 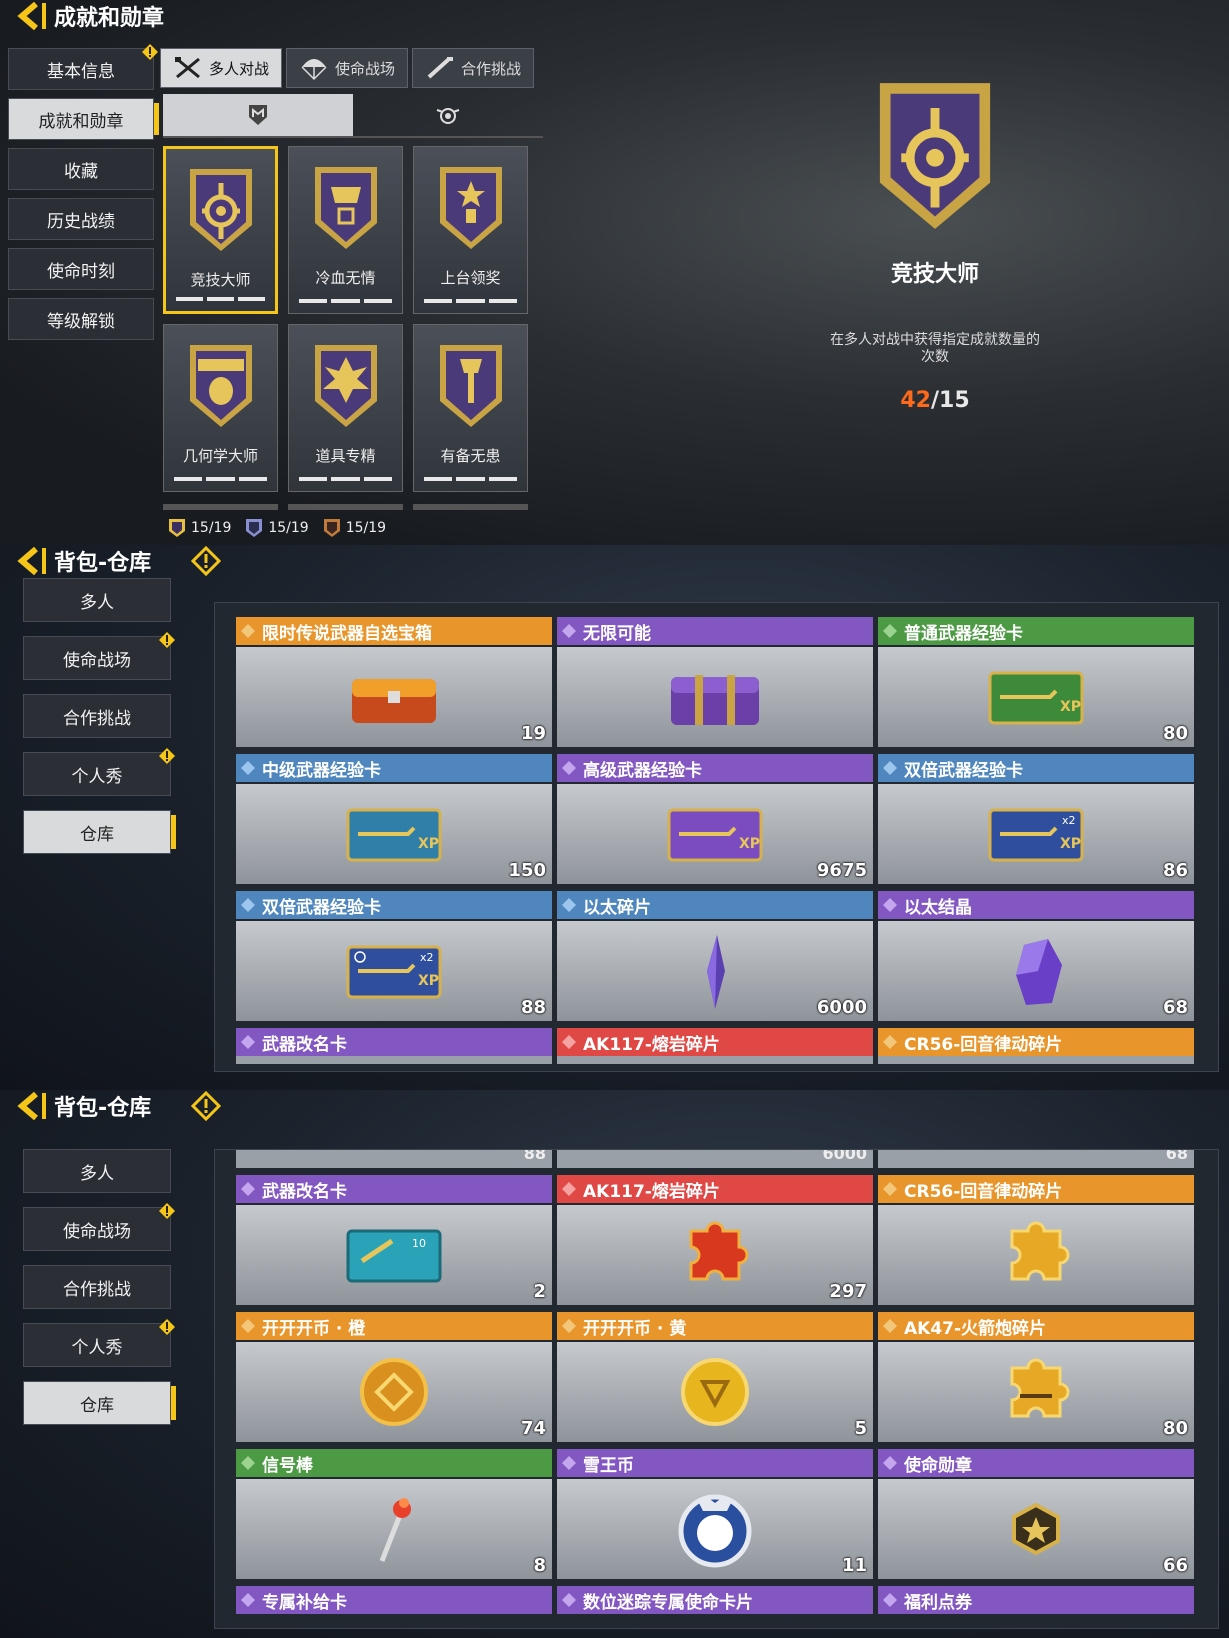 I want to click on inventory-item: 使命勋章 66, so click(x=1036, y=1514).